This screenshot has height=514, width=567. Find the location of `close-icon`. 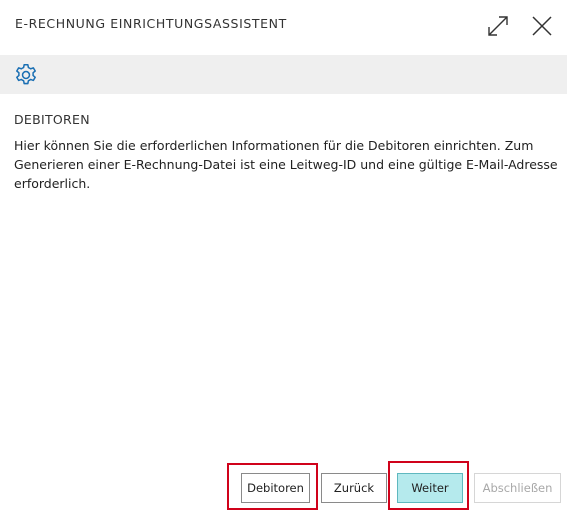

close-icon is located at coordinates (542, 26).